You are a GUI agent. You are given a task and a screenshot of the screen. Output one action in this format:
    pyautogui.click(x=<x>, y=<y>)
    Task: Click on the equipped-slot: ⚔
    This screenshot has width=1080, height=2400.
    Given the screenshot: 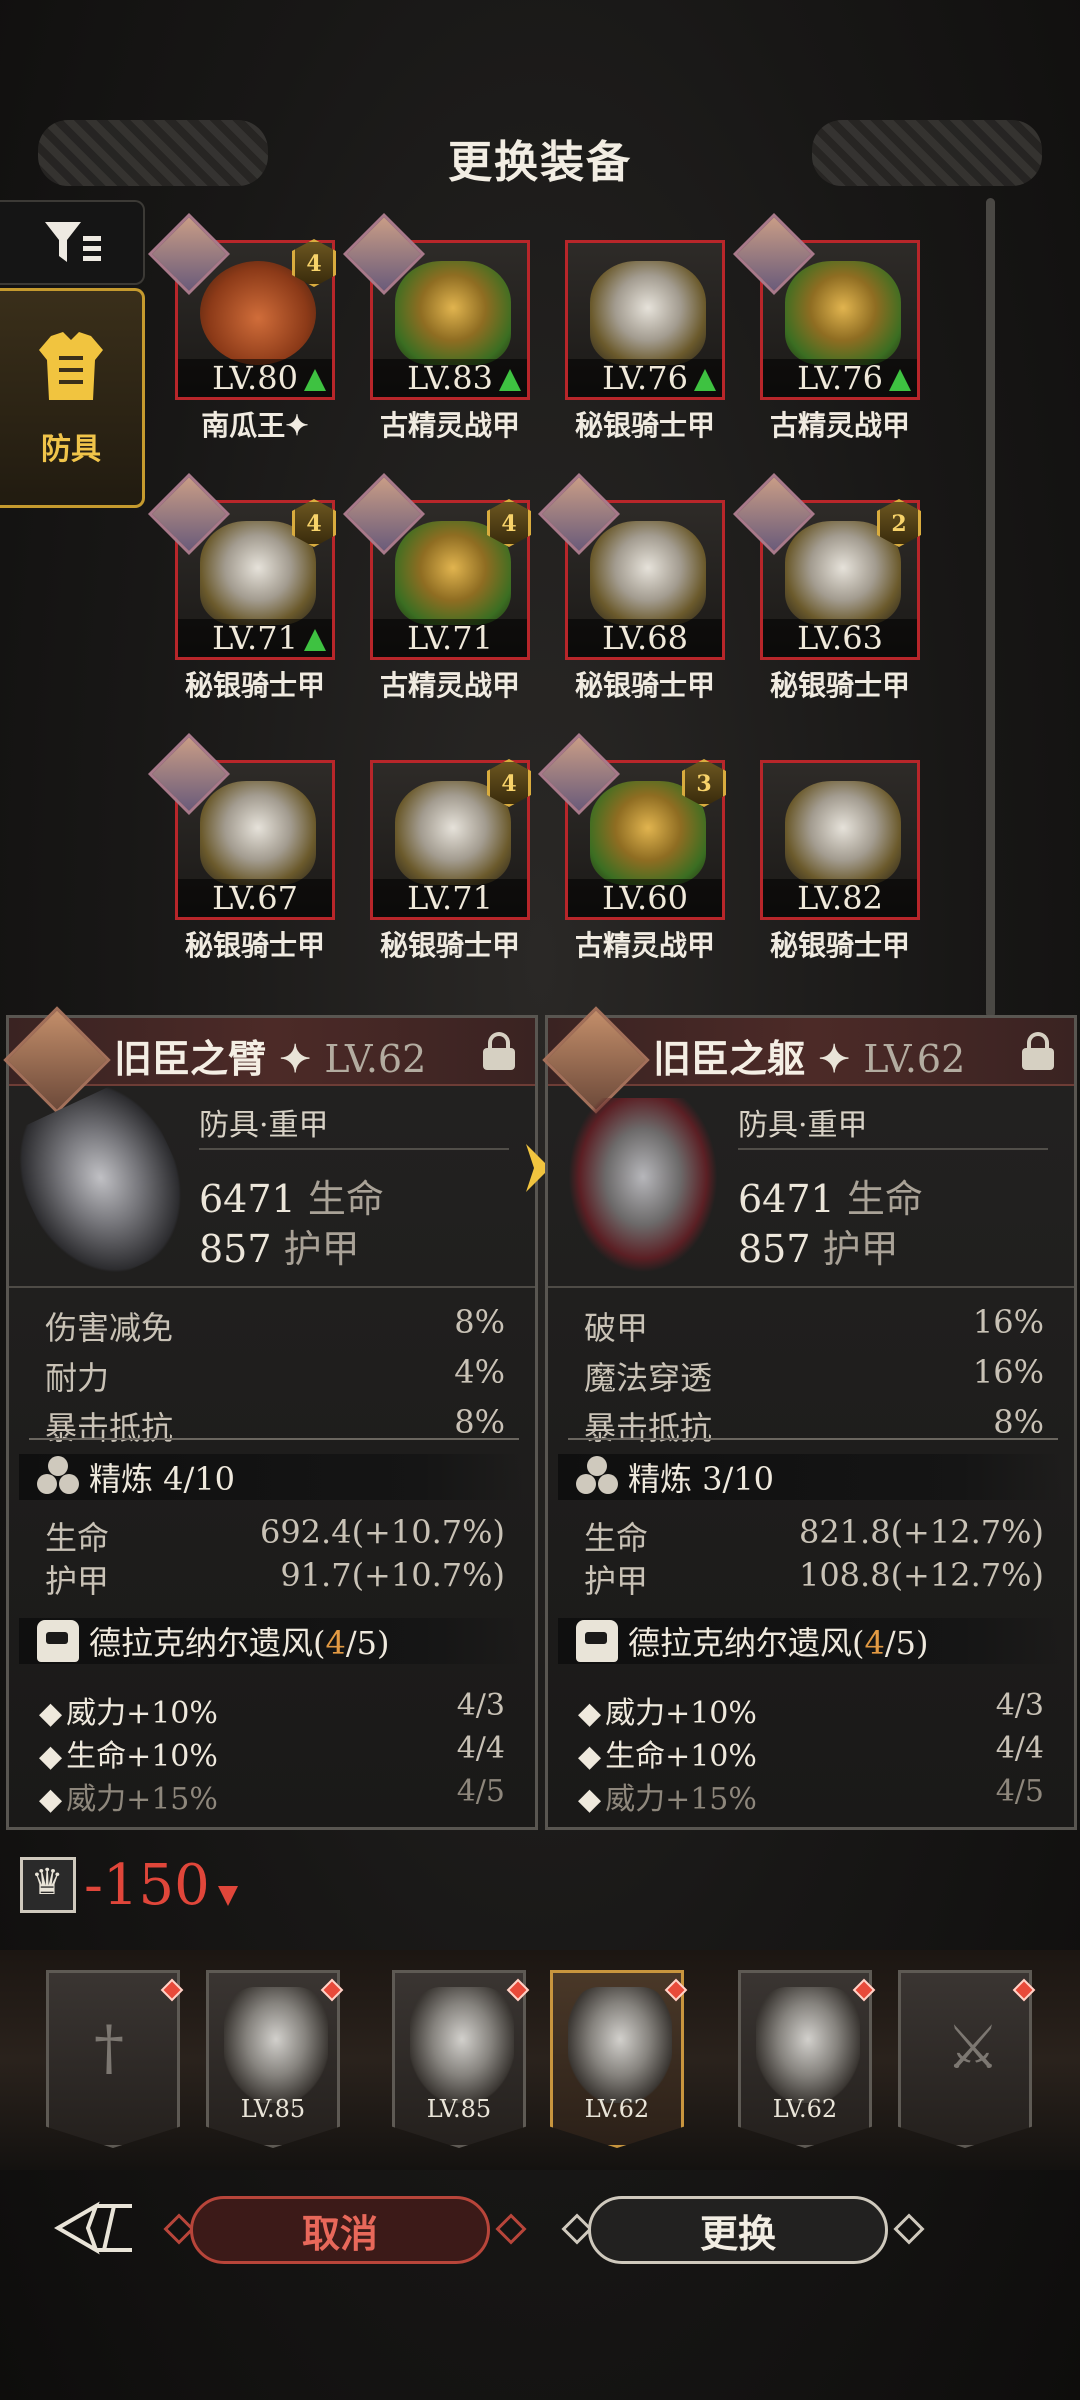 What is the action you would take?
    pyautogui.click(x=968, y=2065)
    